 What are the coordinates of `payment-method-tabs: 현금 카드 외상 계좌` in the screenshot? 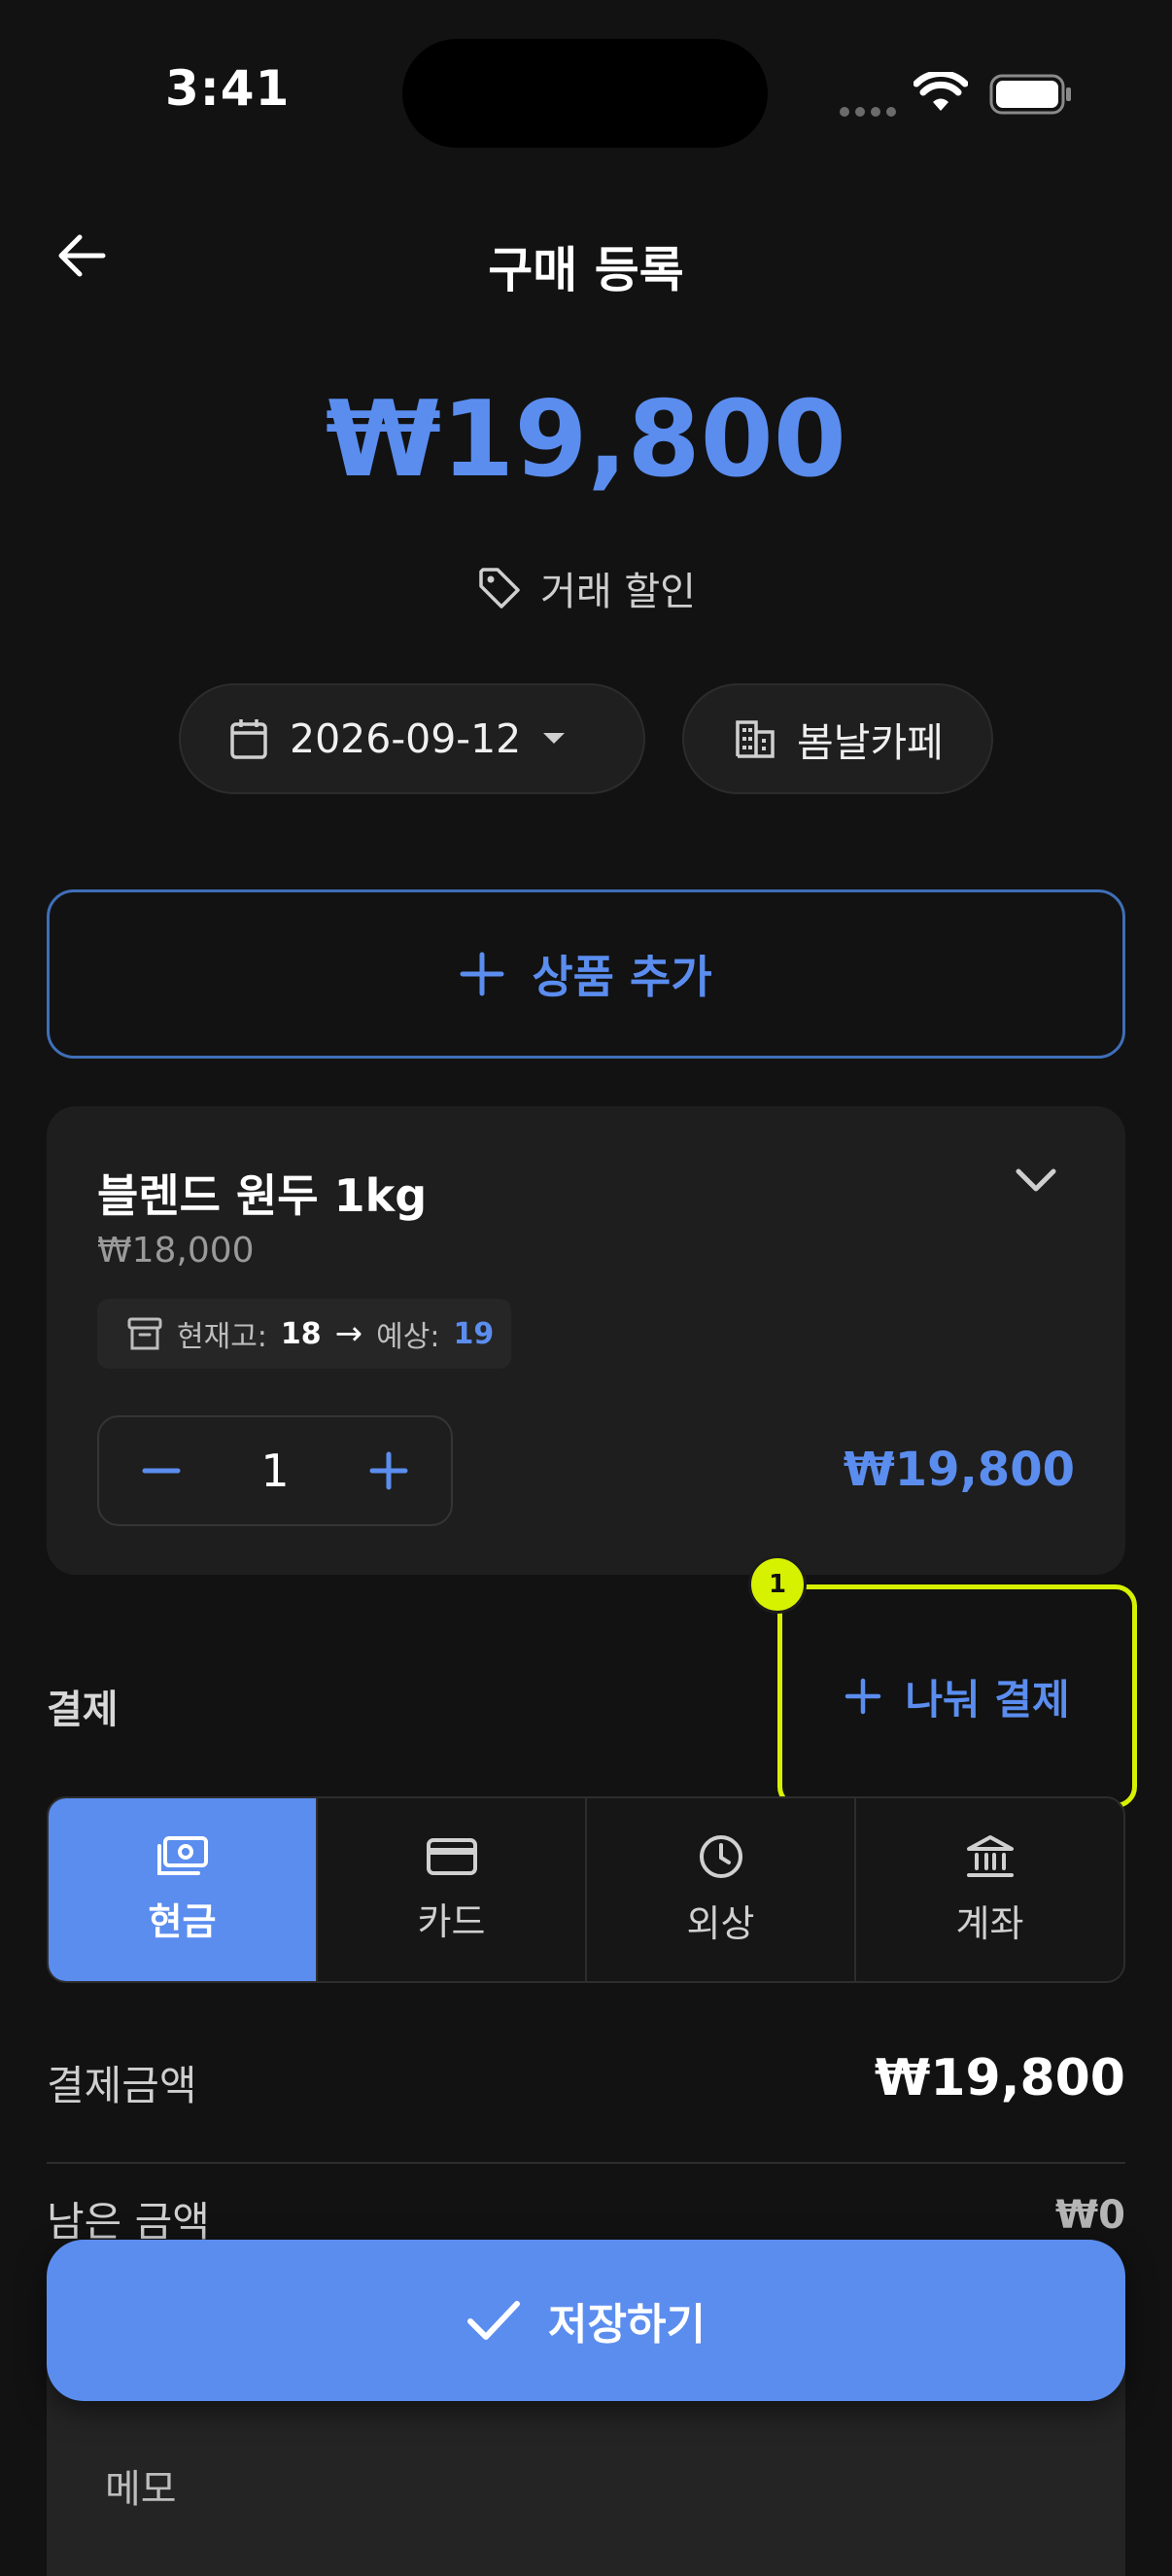 It's located at (586, 1890).